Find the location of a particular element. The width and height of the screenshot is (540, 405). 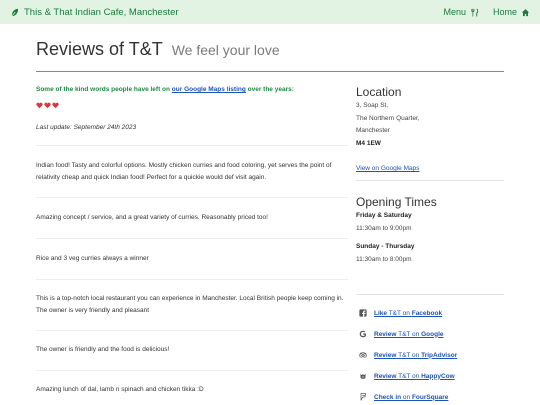

postcode: M4 1EW is located at coordinates (368, 143).